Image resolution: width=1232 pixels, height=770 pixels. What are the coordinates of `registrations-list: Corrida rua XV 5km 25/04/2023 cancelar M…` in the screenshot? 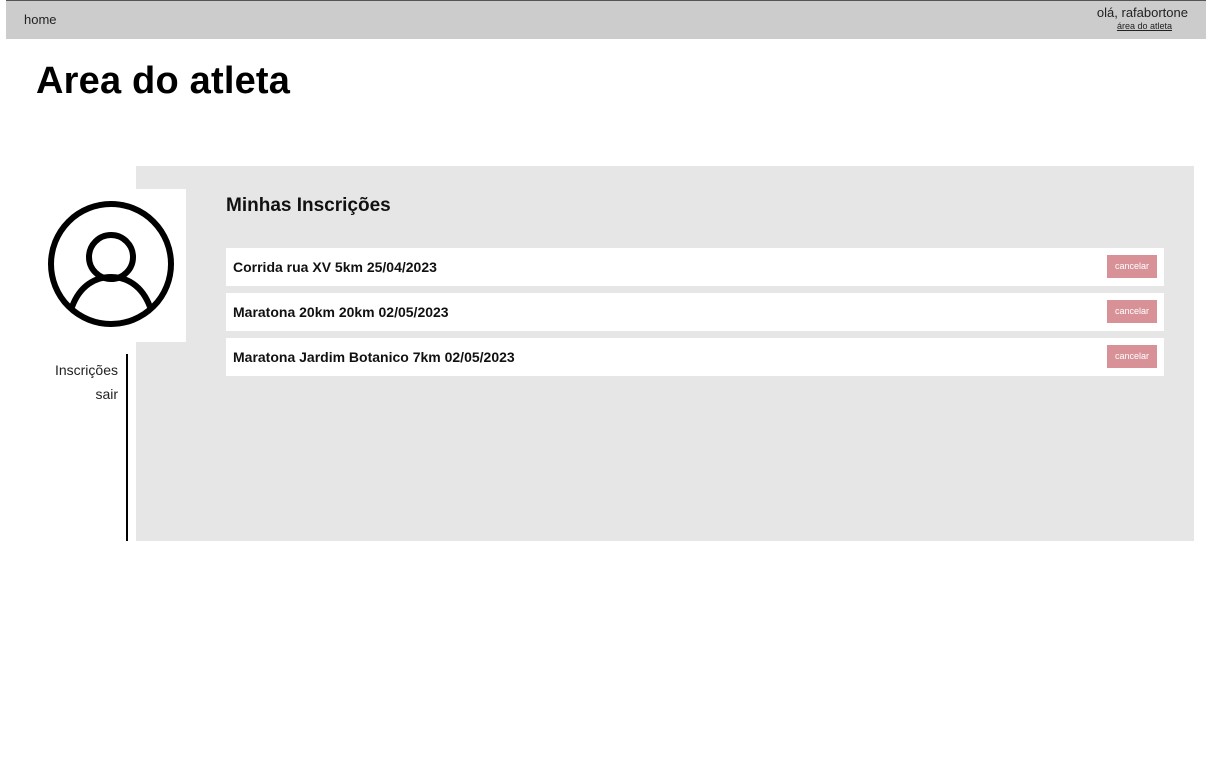 It's located at (695, 315).